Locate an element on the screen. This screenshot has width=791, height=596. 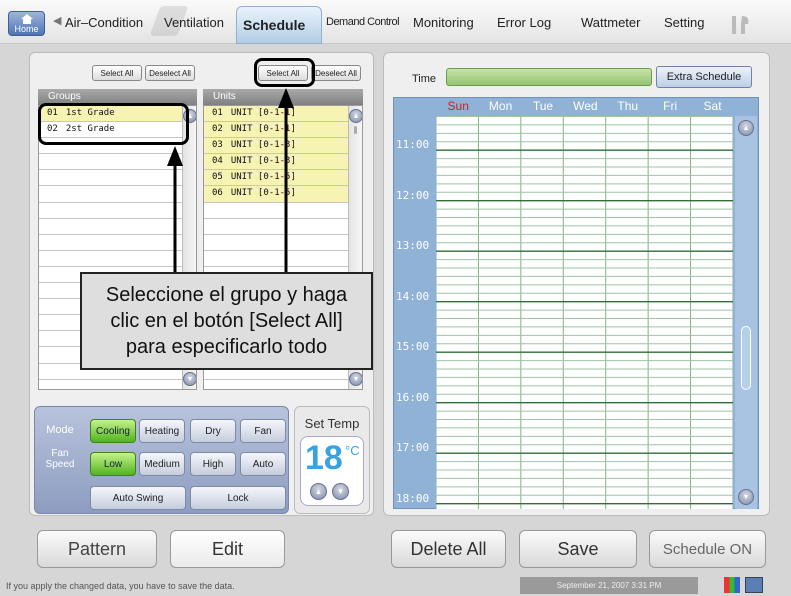
schedule-scrollbar: ▲ ▼ is located at coordinates (746, 312).